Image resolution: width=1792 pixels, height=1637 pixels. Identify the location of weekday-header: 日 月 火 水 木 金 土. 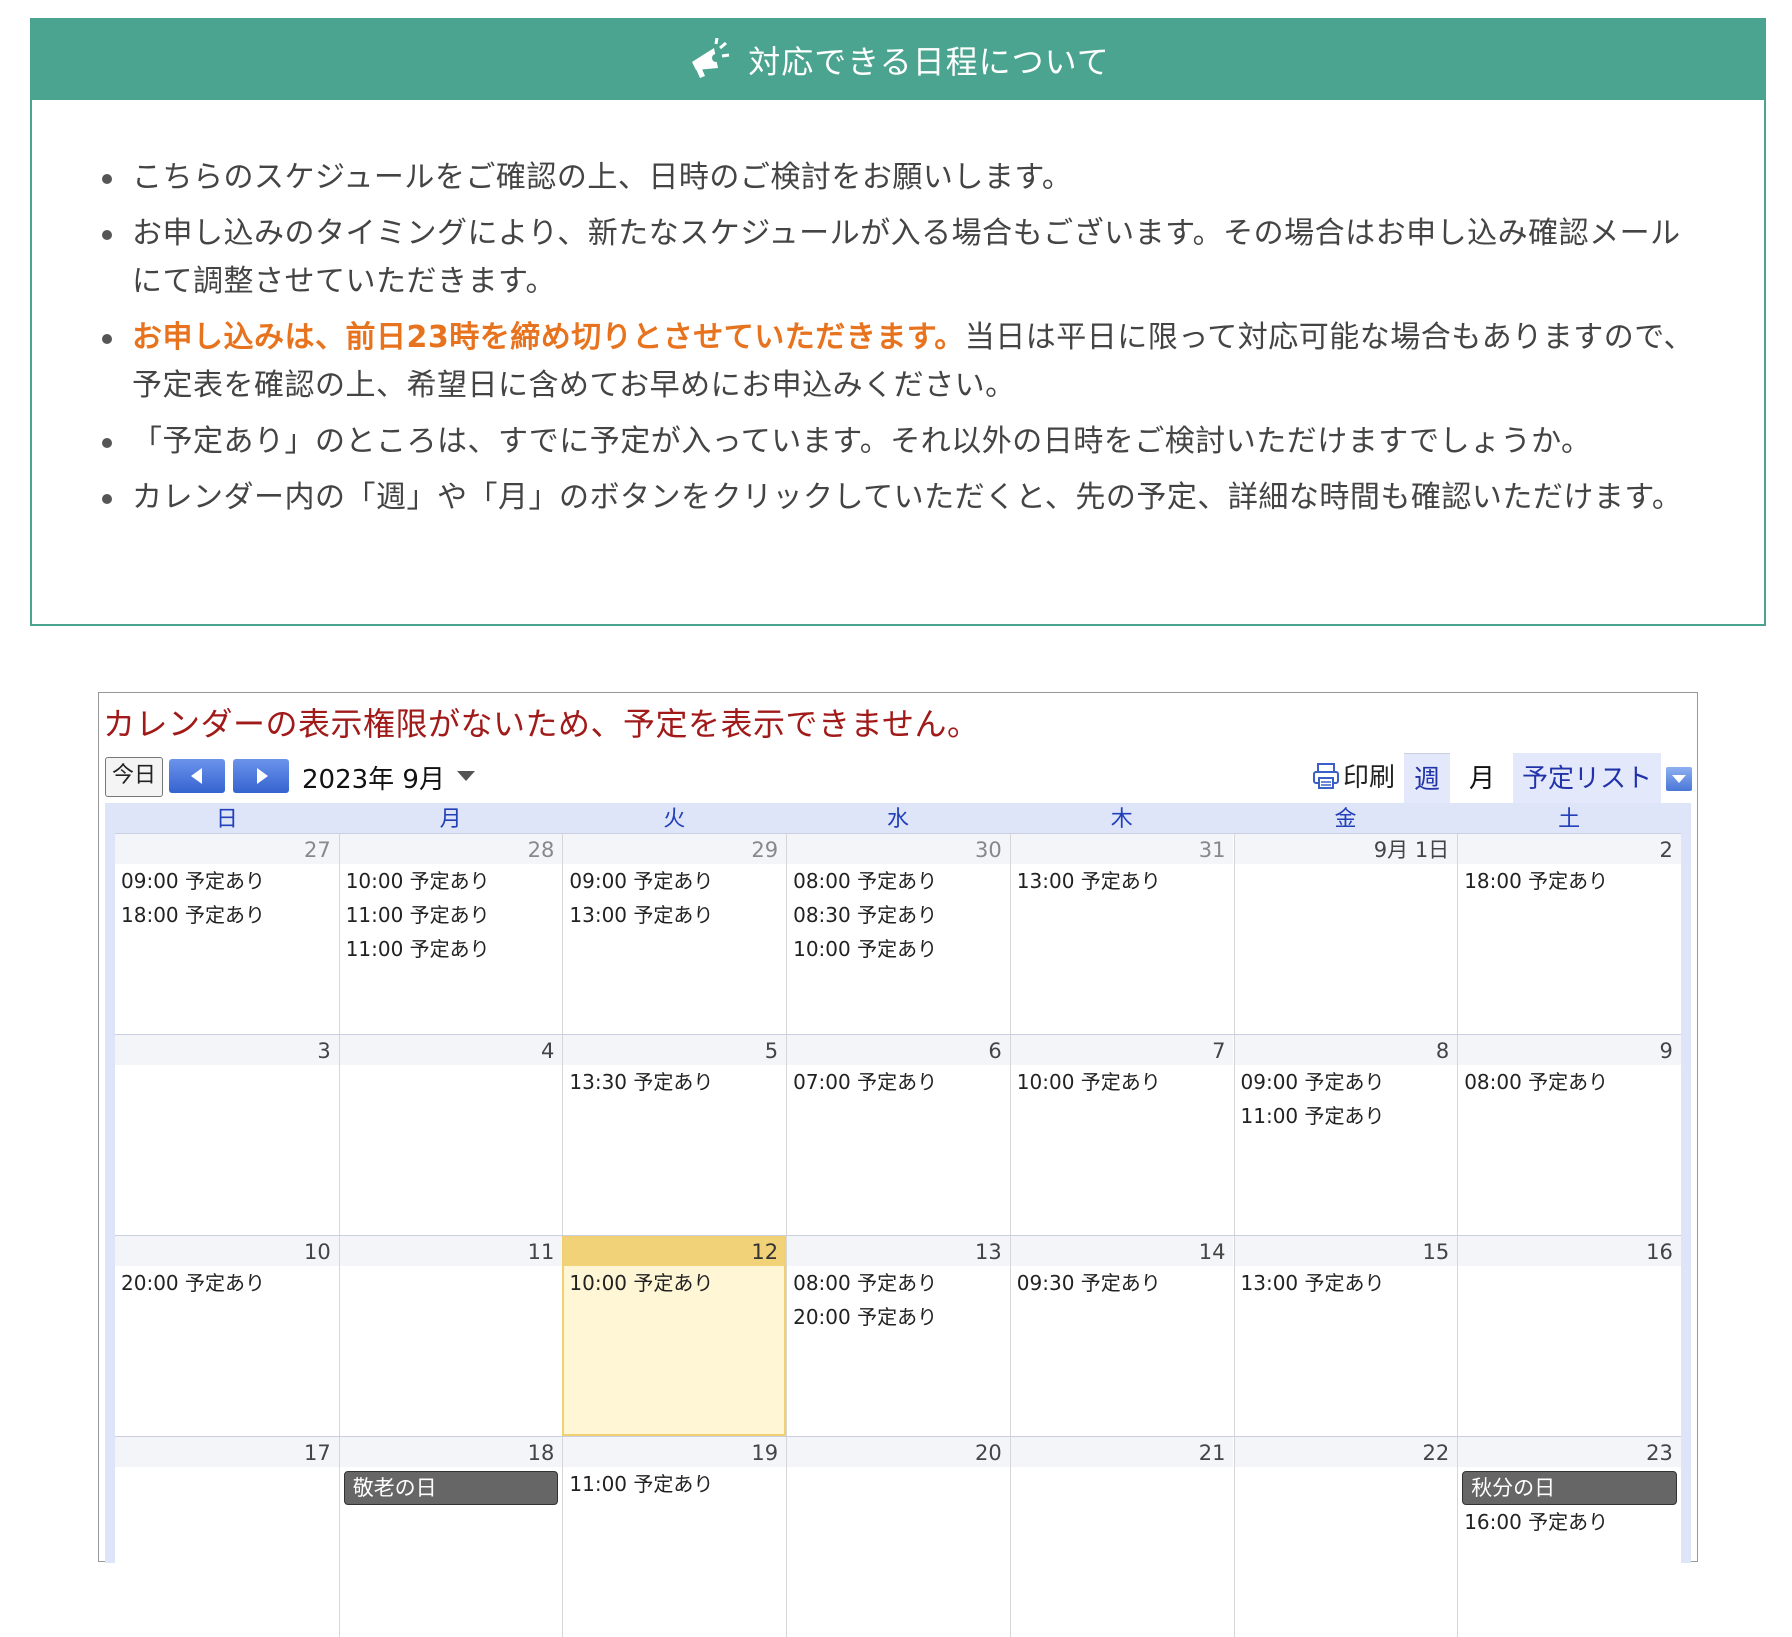
(898, 818).